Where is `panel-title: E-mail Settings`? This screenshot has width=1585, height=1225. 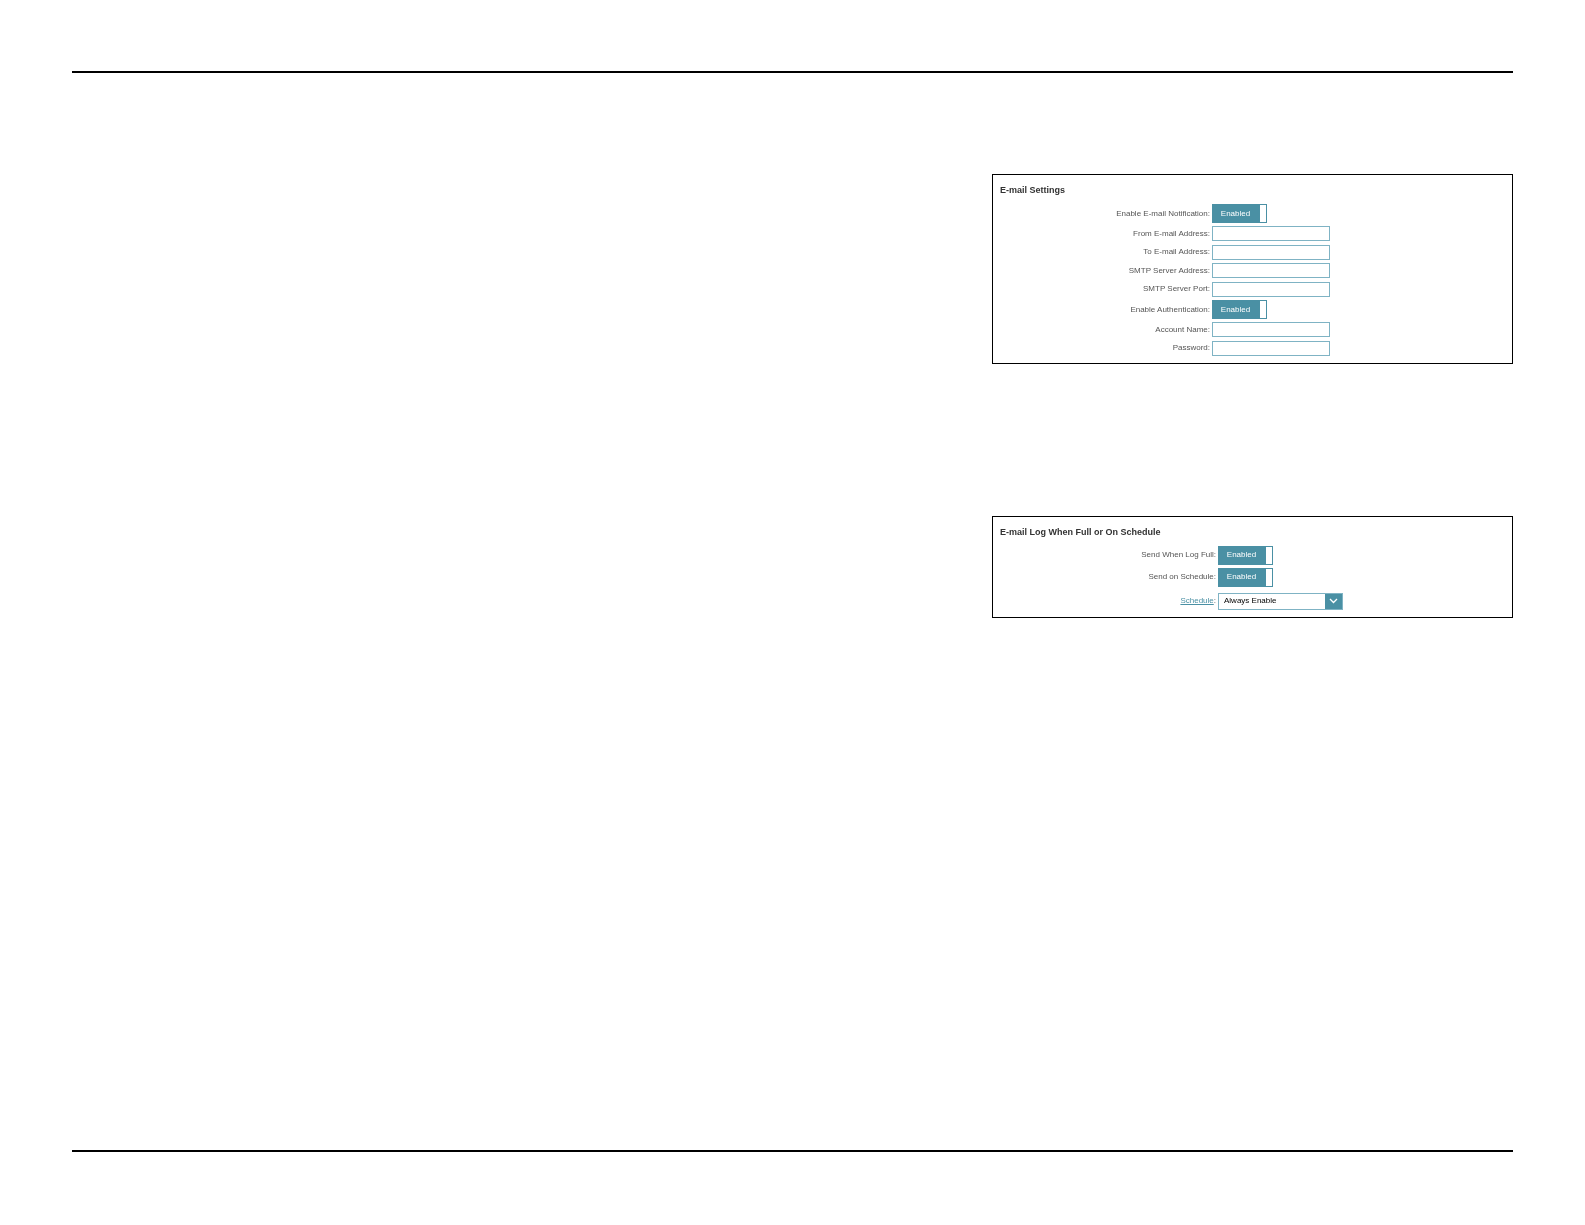 panel-title: E-mail Settings is located at coordinates (1032, 190).